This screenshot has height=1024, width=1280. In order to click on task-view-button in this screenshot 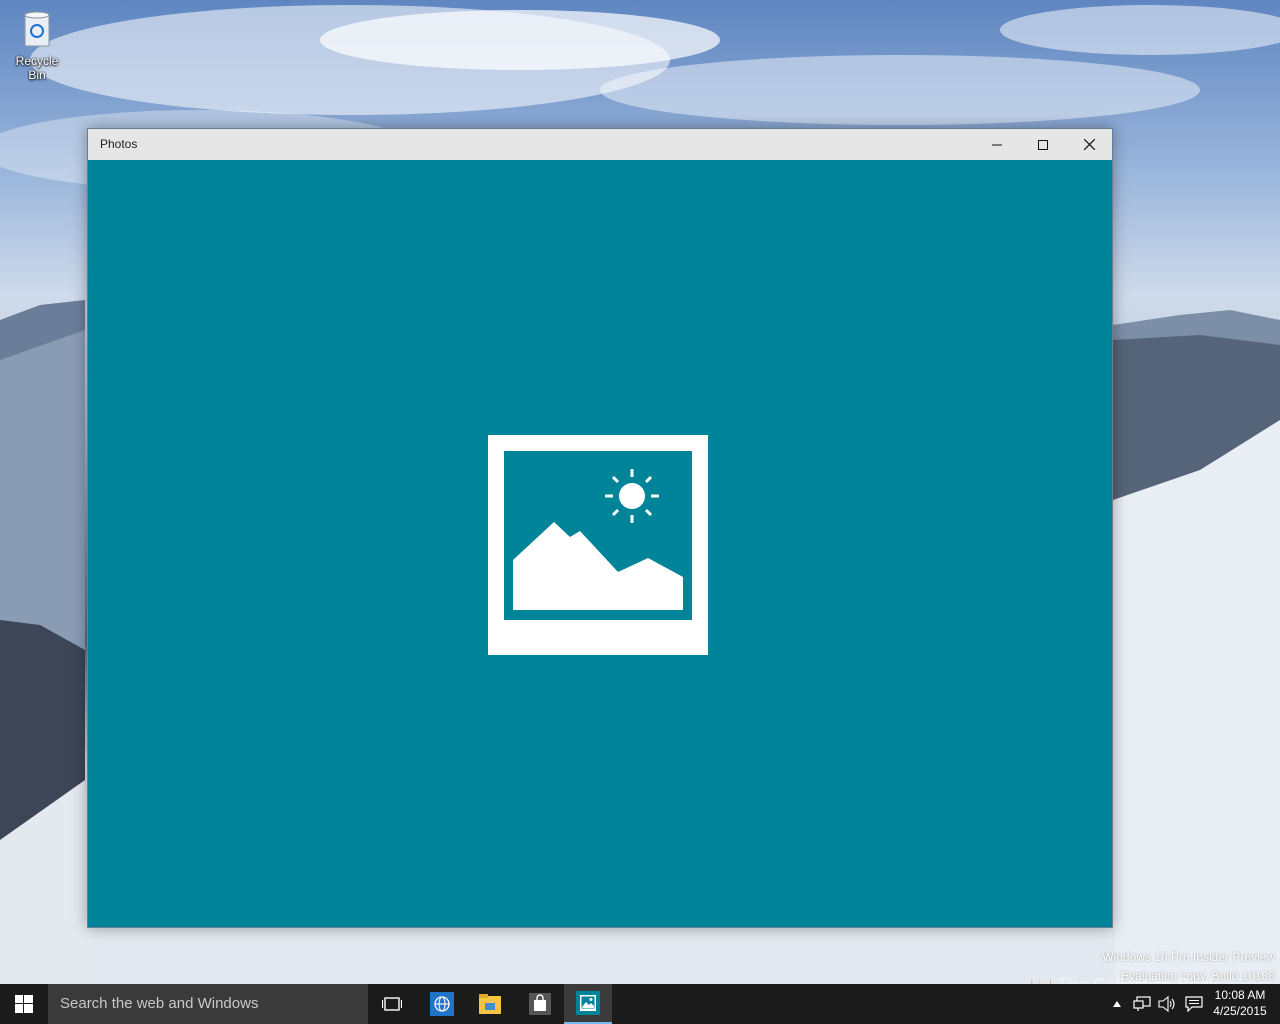, I will do `click(392, 1004)`.